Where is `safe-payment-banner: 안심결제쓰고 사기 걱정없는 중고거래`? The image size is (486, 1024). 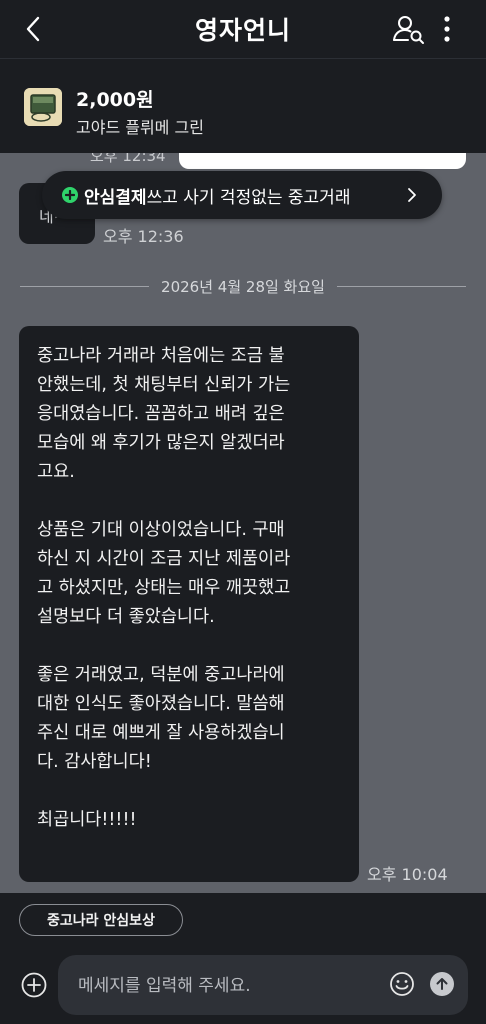
safe-payment-banner: 안심결제쓰고 사기 걱정없는 중고거래 is located at coordinates (242, 195).